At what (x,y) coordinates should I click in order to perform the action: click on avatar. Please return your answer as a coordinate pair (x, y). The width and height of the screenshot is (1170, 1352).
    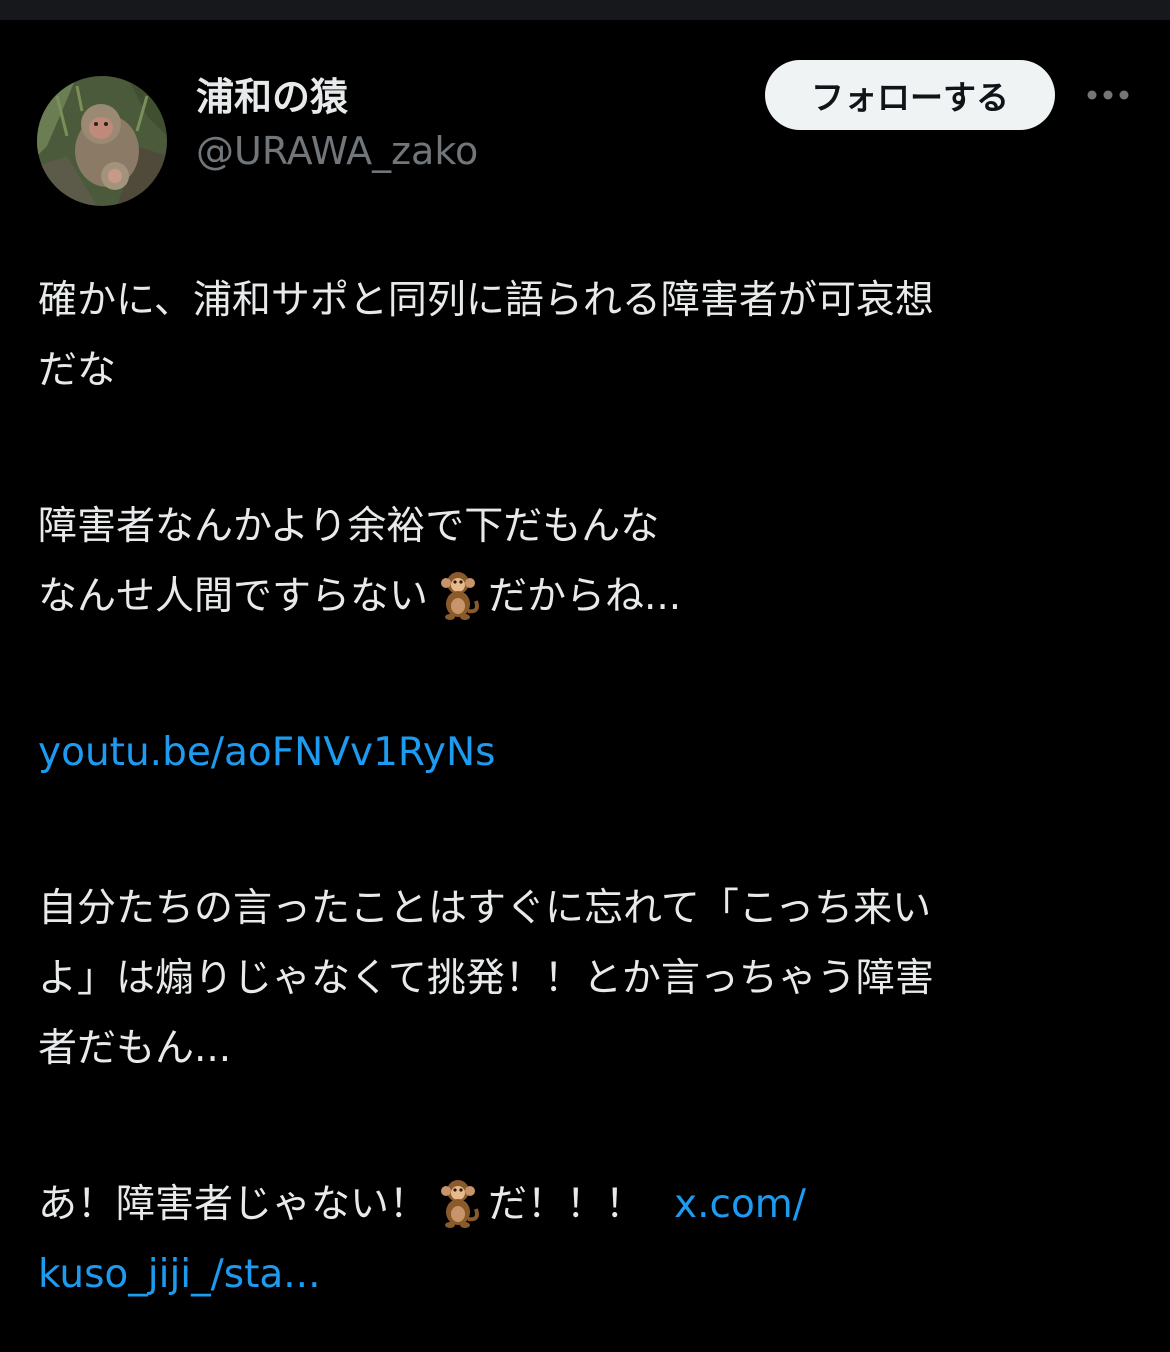
    Looking at the image, I should click on (102, 141).